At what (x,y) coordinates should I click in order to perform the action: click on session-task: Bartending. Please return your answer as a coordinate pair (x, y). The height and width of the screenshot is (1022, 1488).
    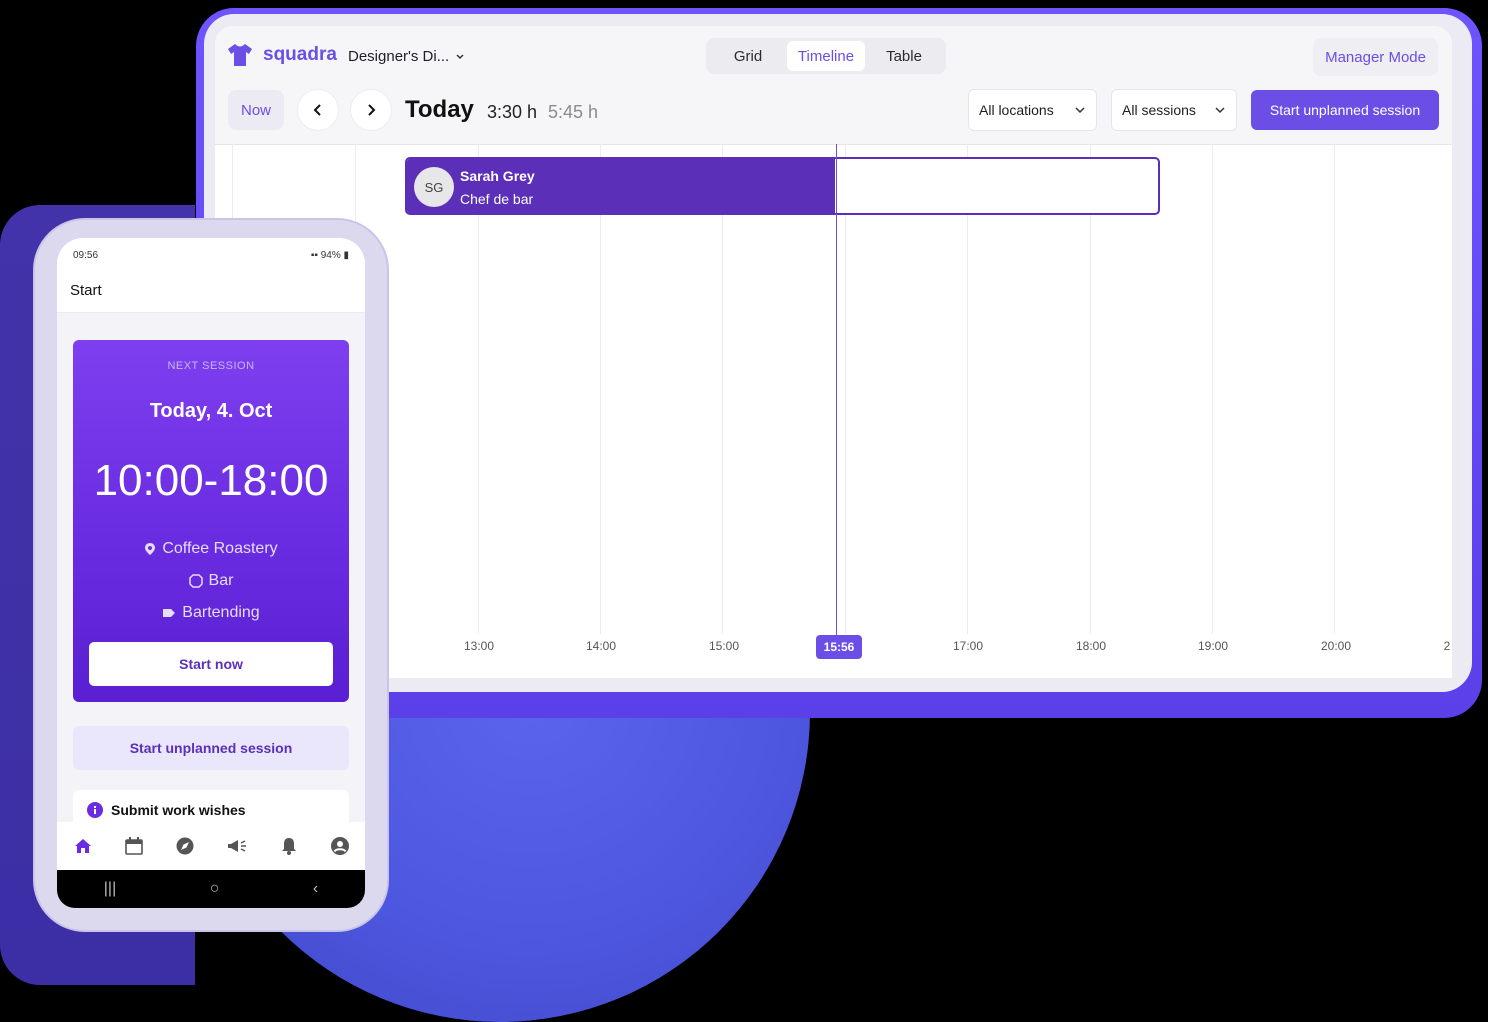
    Looking at the image, I should click on (211, 613).